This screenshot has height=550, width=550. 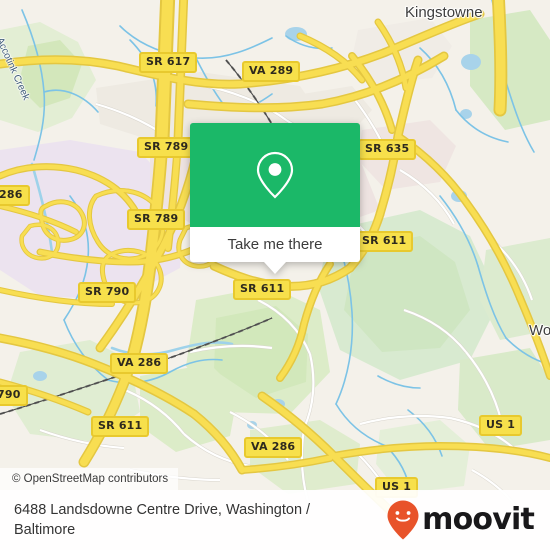 I want to click on osm-attribution-text: © OpenStreetMap contributors, so click(x=90, y=479).